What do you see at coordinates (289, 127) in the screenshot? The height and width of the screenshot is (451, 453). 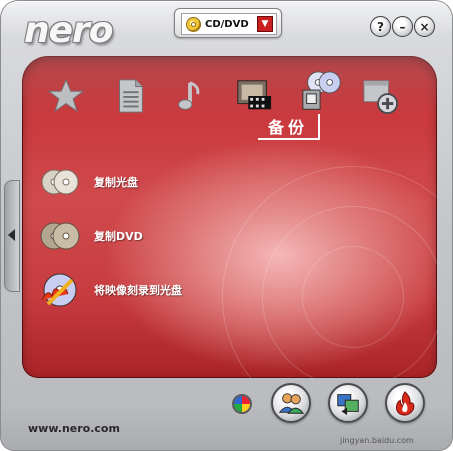 I see `active-category-label: 备份` at bounding box center [289, 127].